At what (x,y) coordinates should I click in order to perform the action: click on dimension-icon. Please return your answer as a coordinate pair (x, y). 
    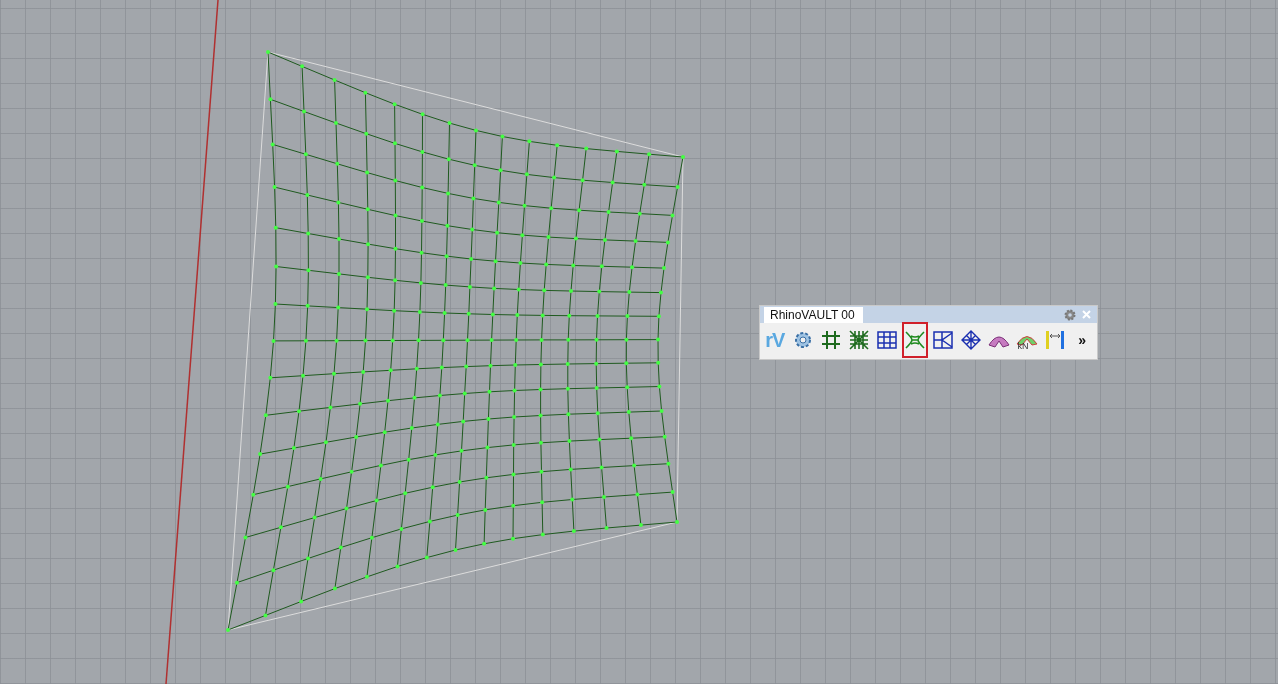
    Looking at the image, I should click on (1054, 340).